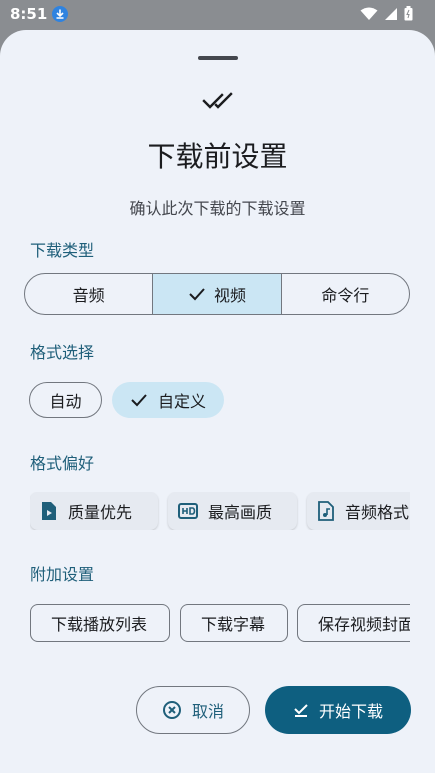 Image resolution: width=435 pixels, height=773 pixels. I want to click on segment-video: 视频, so click(216, 294).